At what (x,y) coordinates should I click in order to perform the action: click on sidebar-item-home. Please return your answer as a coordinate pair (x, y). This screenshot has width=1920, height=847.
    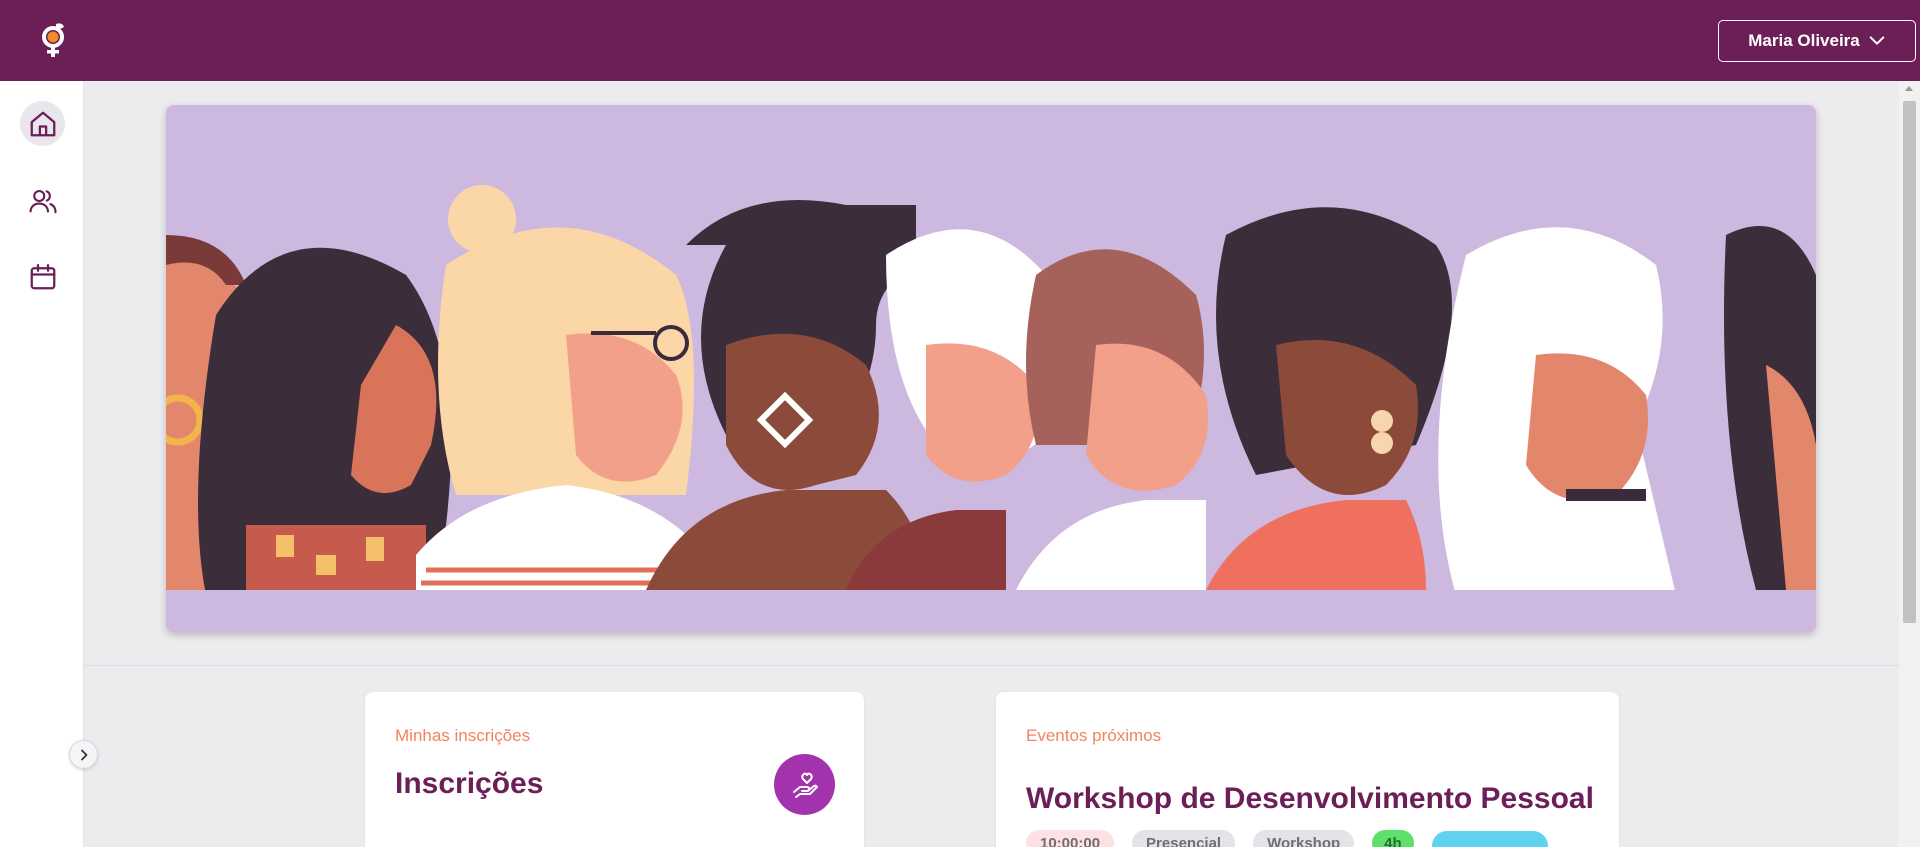
    Looking at the image, I should click on (42, 123).